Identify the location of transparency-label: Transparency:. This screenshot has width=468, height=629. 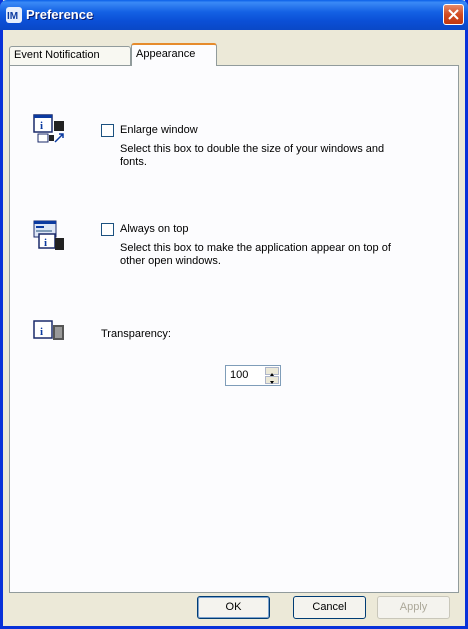
(136, 334).